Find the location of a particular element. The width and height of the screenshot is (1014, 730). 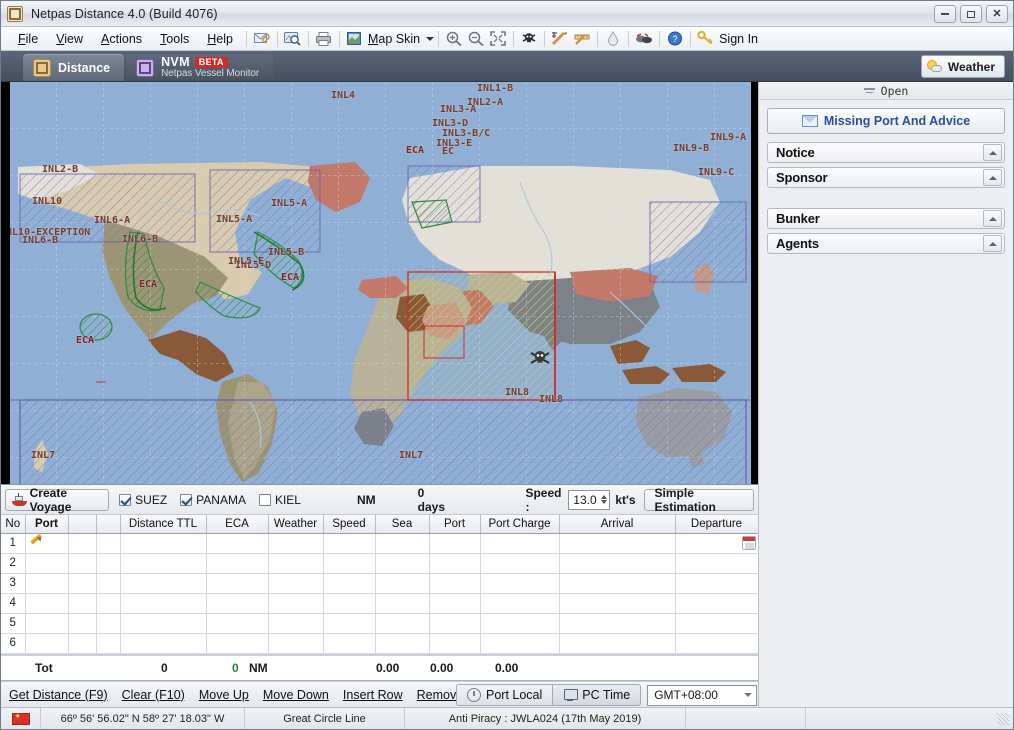

missing-port-and-advice-button: Missing Port And Advice is located at coordinates (886, 121).